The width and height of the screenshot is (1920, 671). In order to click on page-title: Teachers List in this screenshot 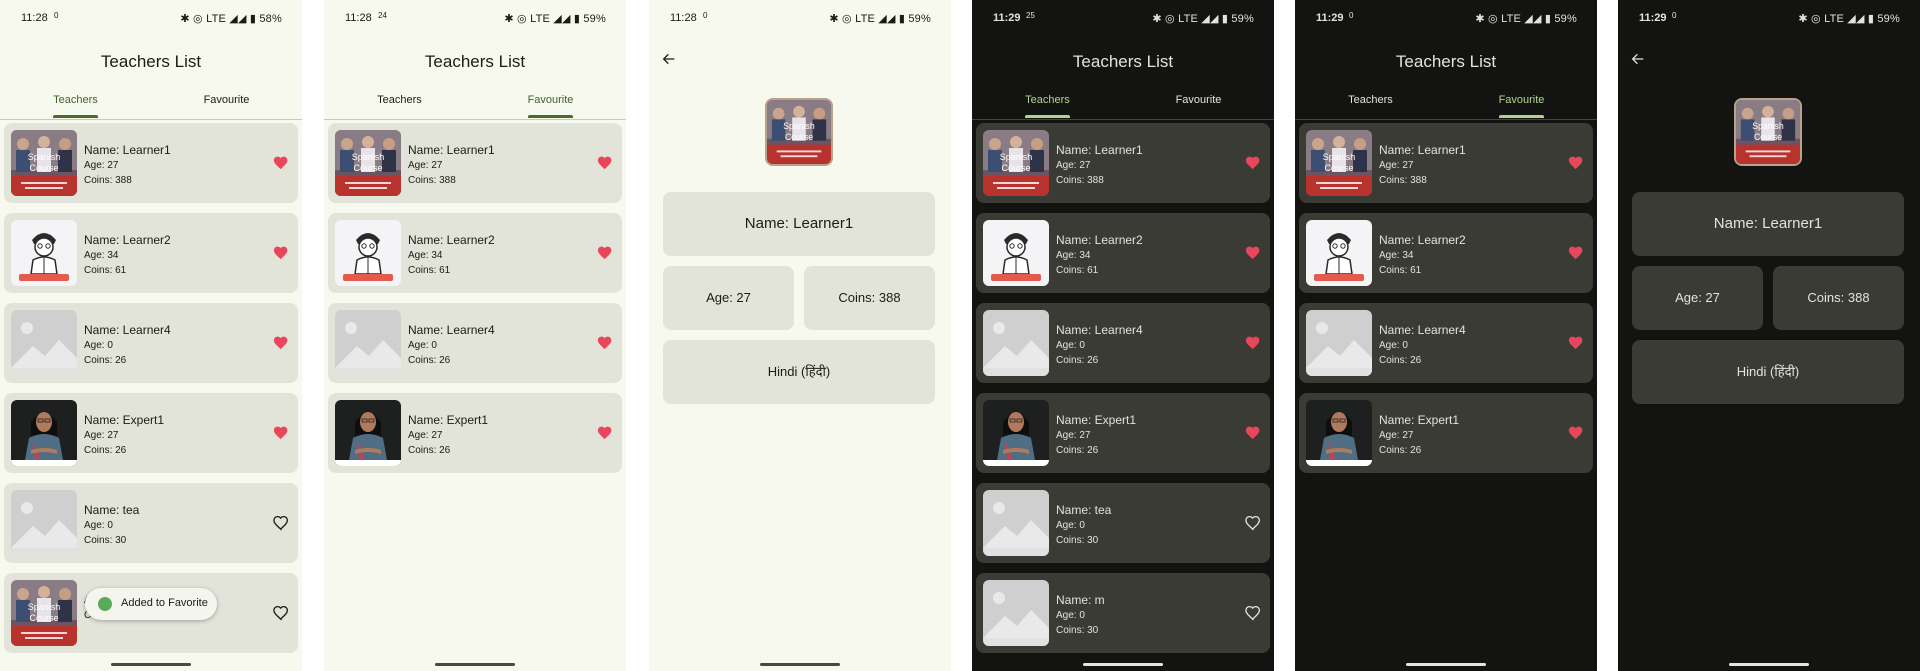, I will do `click(151, 61)`.